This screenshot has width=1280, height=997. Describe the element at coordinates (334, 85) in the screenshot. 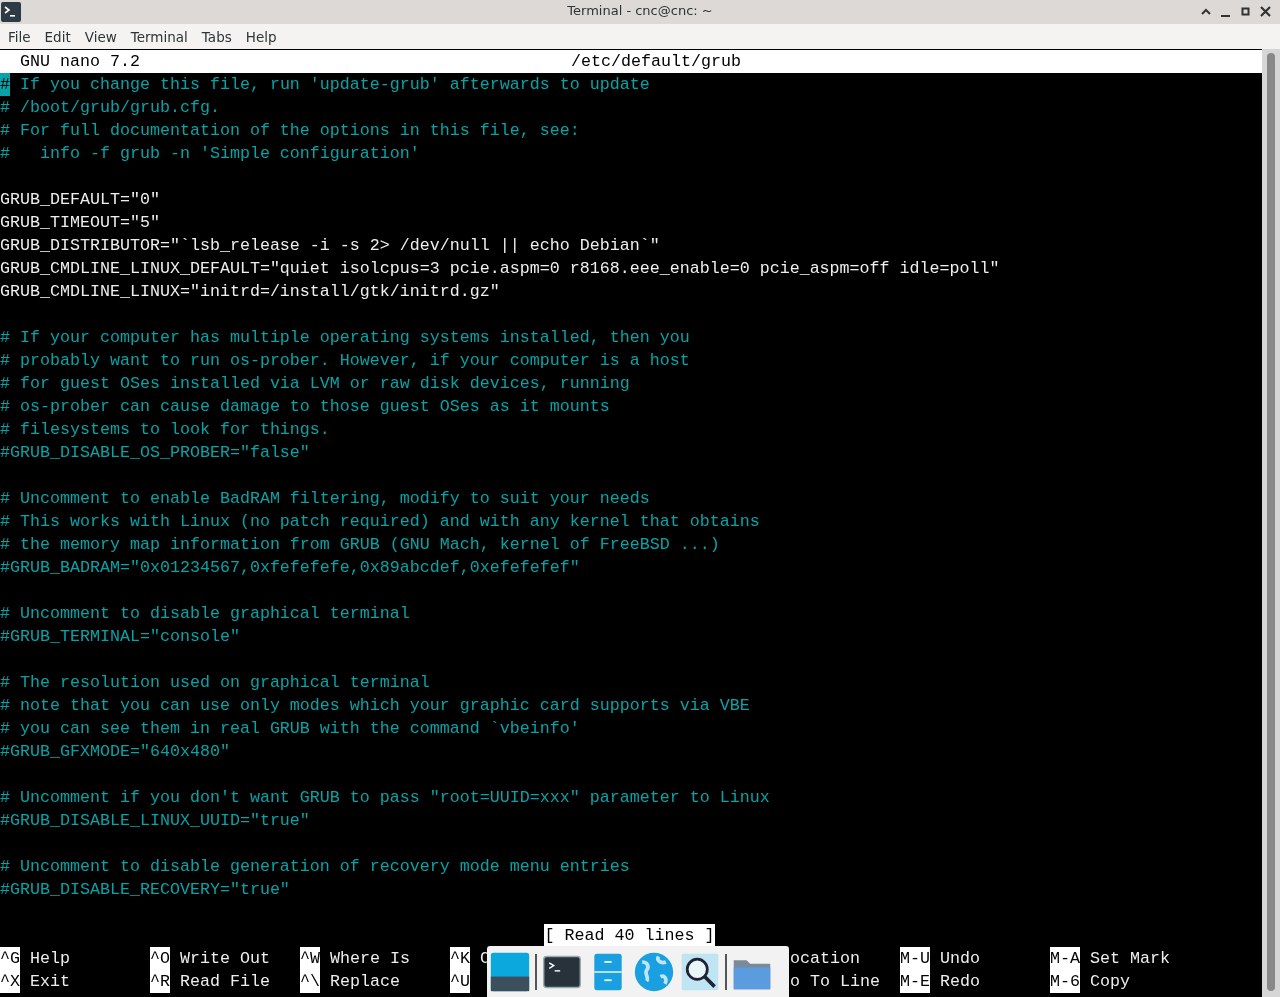

I see `comment-line: If you change this file, run 'update-grub' afterwards to update` at that location.